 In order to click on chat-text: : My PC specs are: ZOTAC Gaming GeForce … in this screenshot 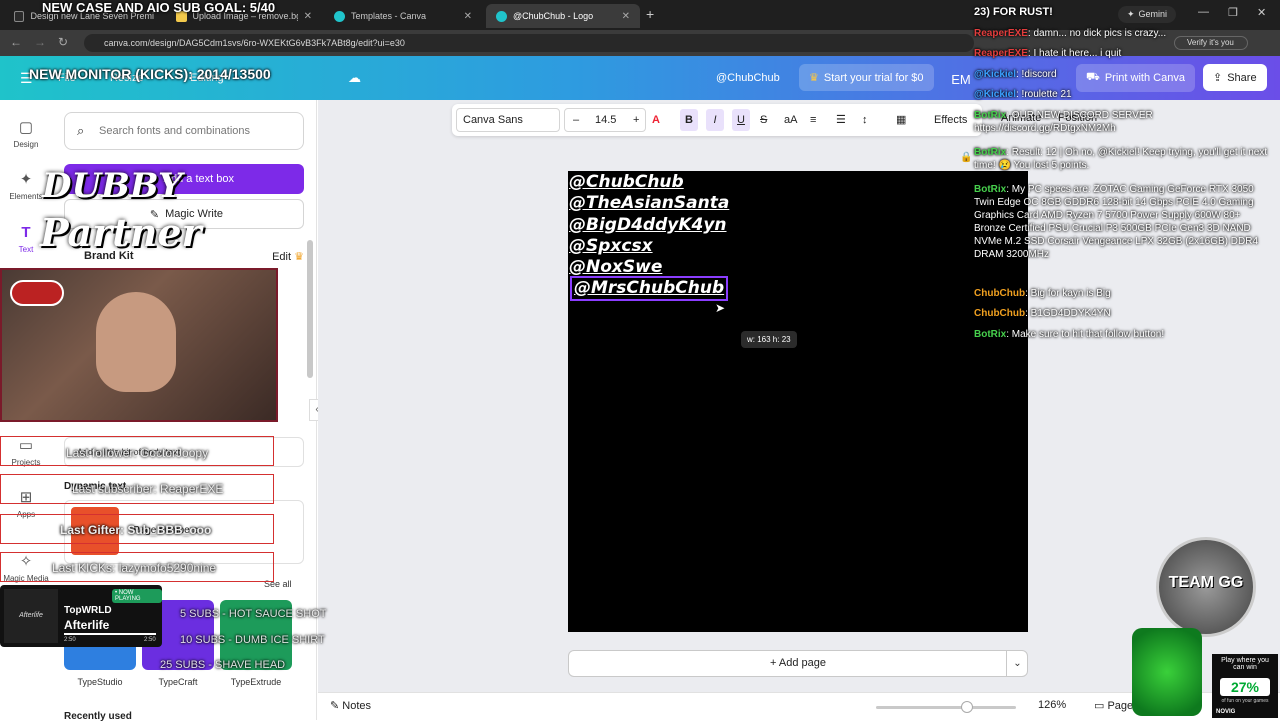, I will do `click(1116, 222)`.